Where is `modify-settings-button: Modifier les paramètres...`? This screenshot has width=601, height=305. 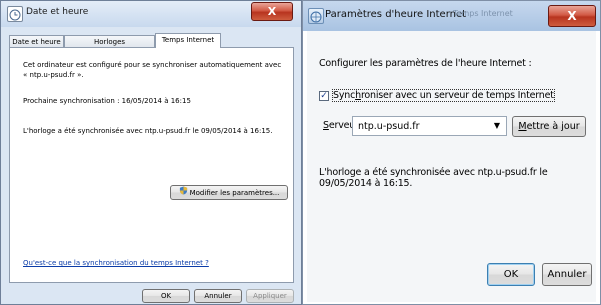 modify-settings-button: Modifier les paramètres... is located at coordinates (229, 192).